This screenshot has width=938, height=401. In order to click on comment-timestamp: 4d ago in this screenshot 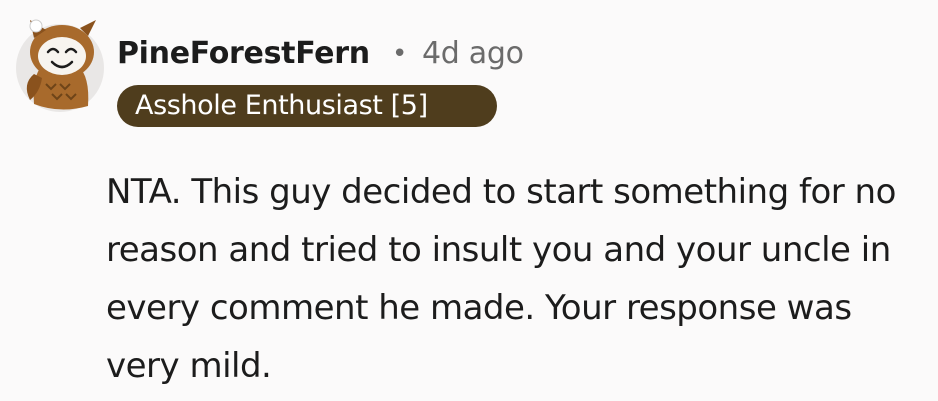, I will do `click(473, 54)`.